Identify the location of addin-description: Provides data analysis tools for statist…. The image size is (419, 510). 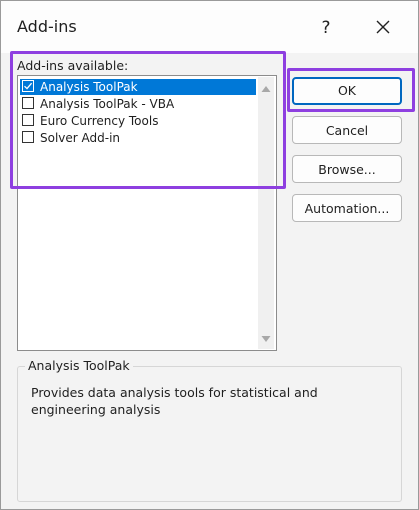
(174, 401).